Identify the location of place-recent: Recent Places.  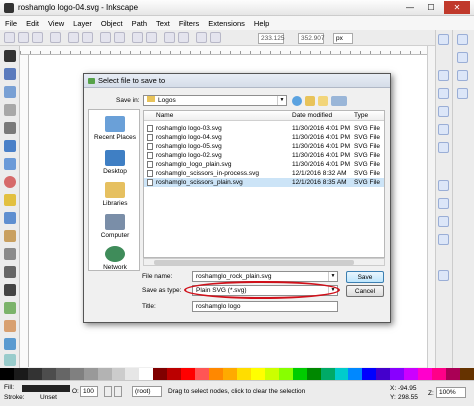
(115, 128).